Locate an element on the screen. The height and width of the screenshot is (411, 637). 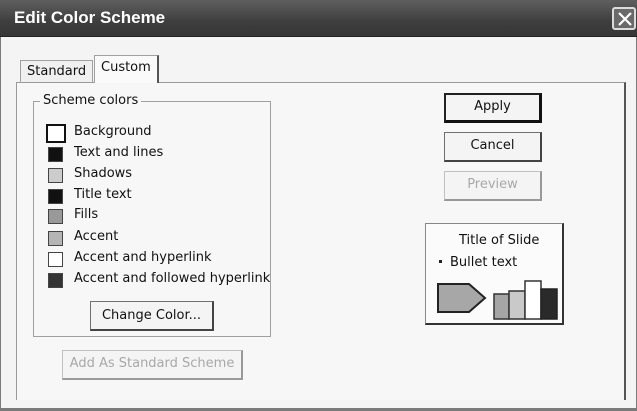
preview-bullet-text: Bullet text is located at coordinates (484, 262).